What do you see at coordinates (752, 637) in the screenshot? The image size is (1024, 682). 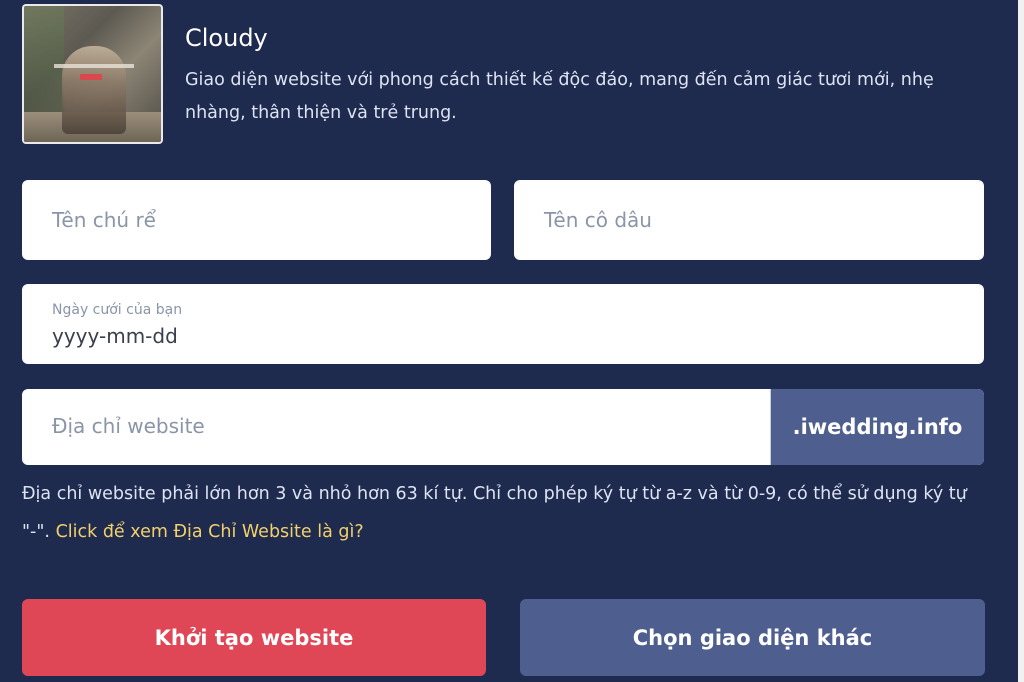 I see `choose-other-theme-button: Chọn giao diện khác` at bounding box center [752, 637].